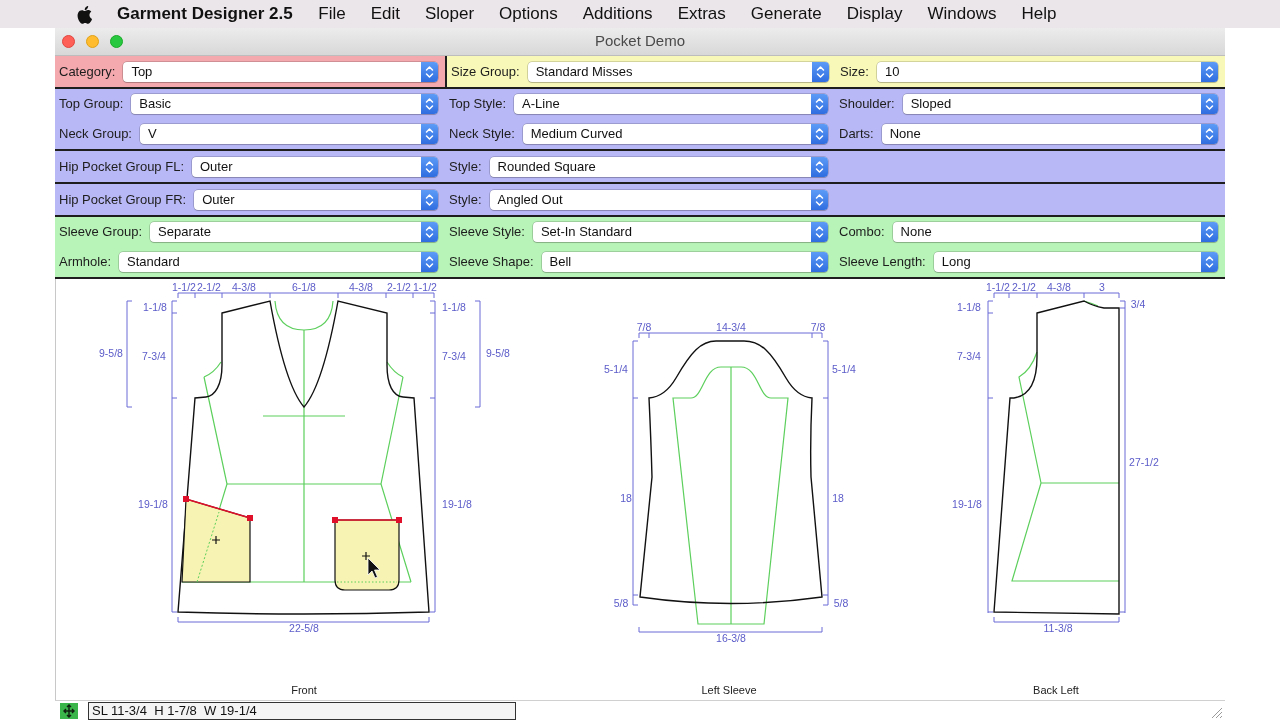  What do you see at coordinates (332, 14) in the screenshot?
I see `menu-item: File` at bounding box center [332, 14].